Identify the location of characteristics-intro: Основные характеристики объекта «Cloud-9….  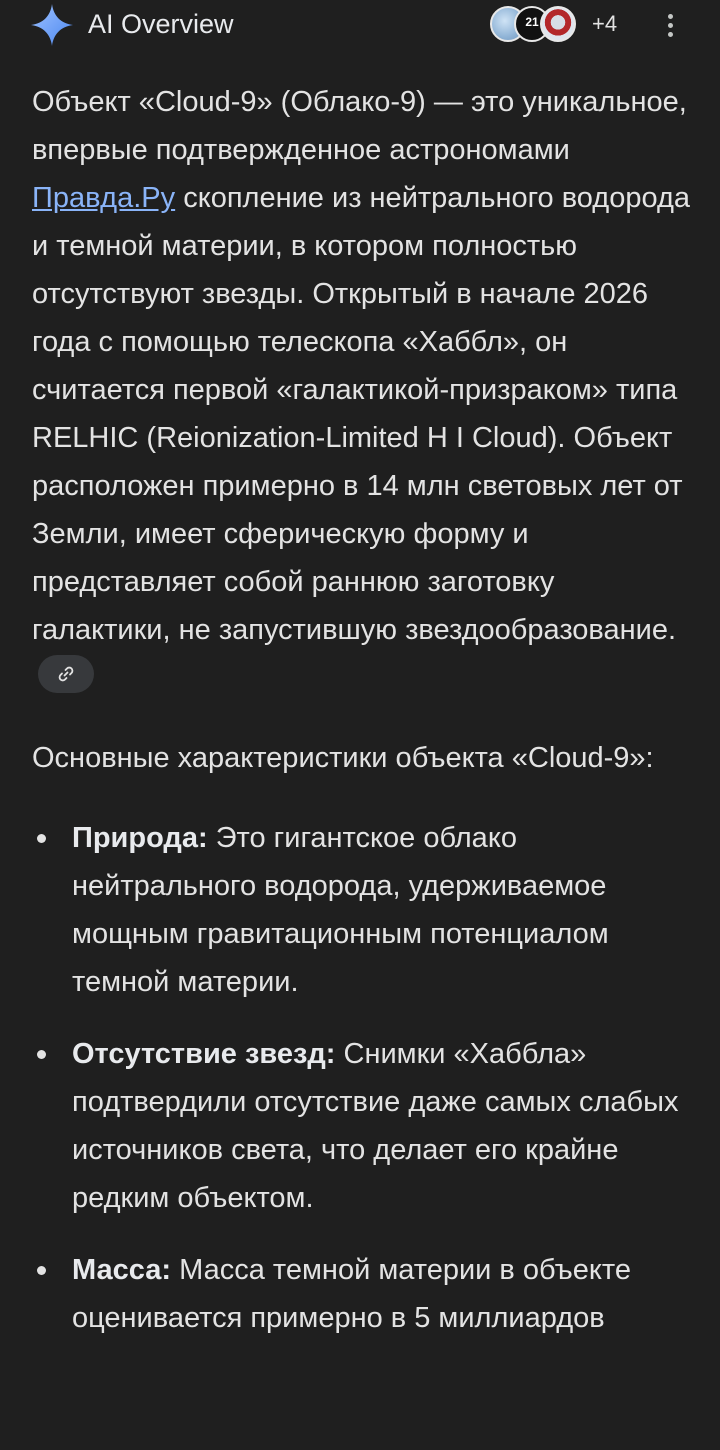
(343, 758).